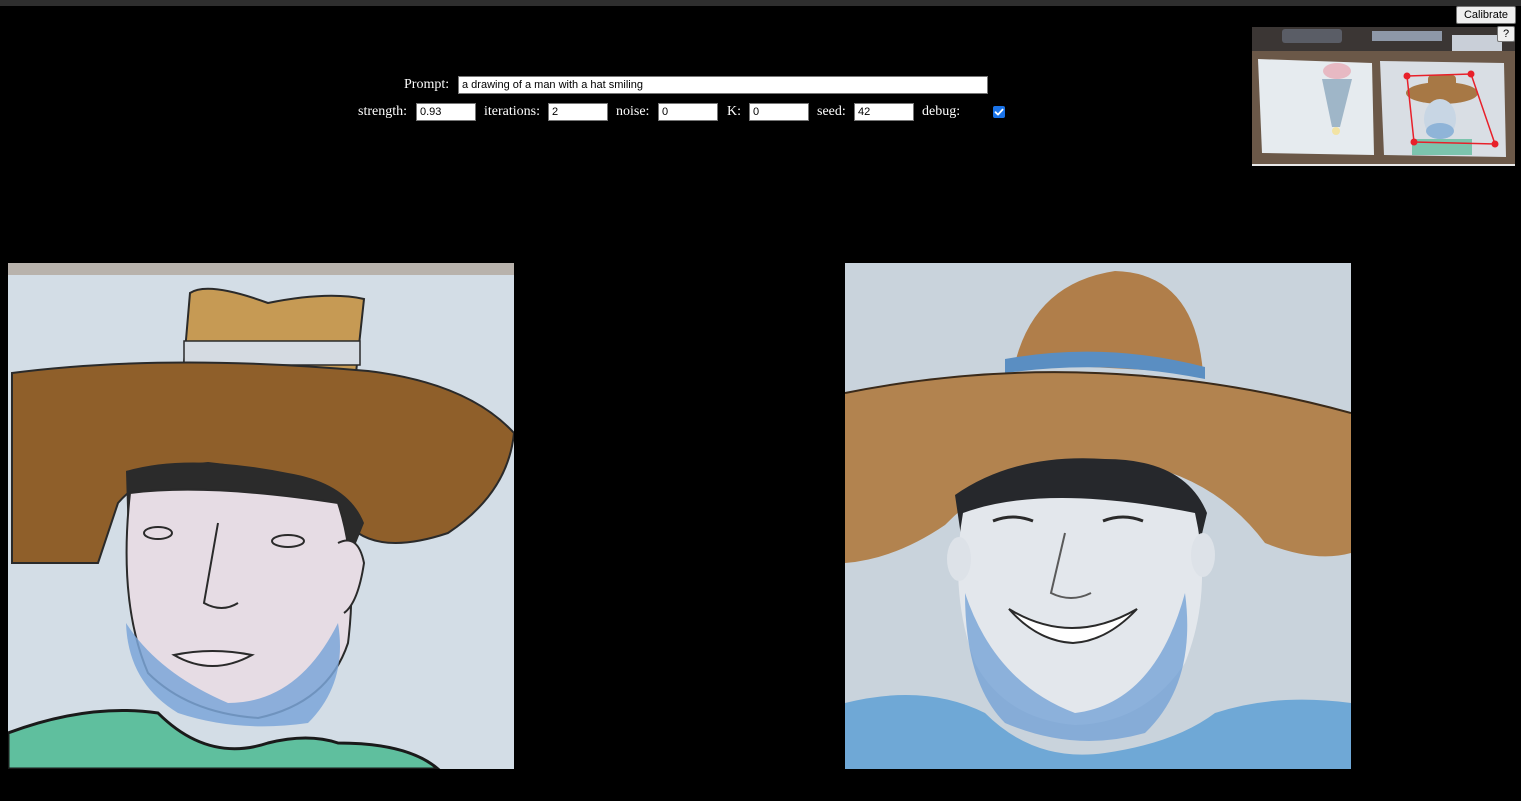  I want to click on strength-label: strength:, so click(382, 111).